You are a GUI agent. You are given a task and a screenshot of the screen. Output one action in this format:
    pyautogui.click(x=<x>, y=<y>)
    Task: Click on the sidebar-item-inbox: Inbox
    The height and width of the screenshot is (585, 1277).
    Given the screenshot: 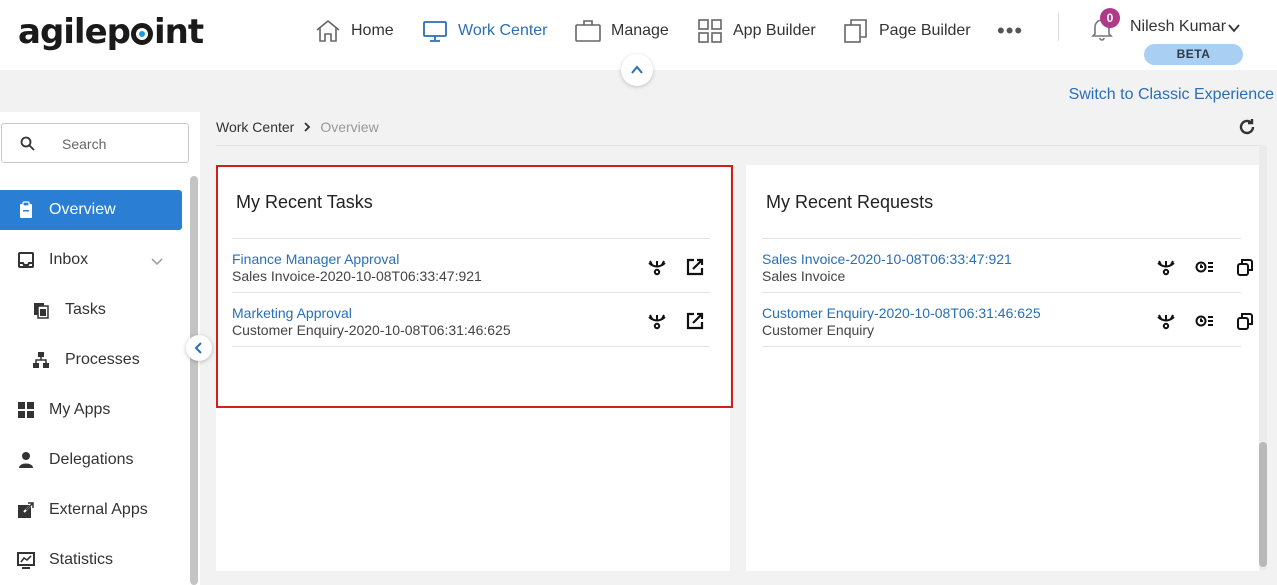 What is the action you would take?
    pyautogui.click(x=91, y=260)
    